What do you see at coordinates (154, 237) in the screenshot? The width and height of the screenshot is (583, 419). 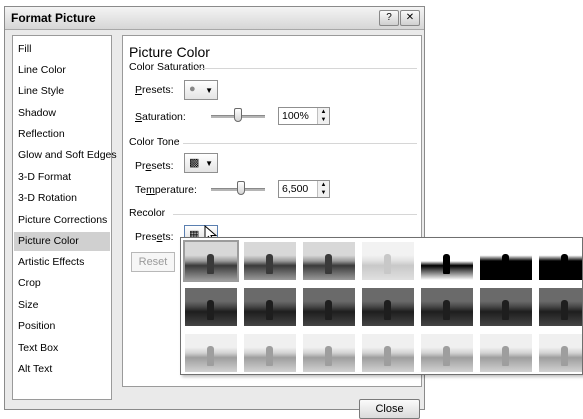 I see `recolor-presets-label: Presets:` at bounding box center [154, 237].